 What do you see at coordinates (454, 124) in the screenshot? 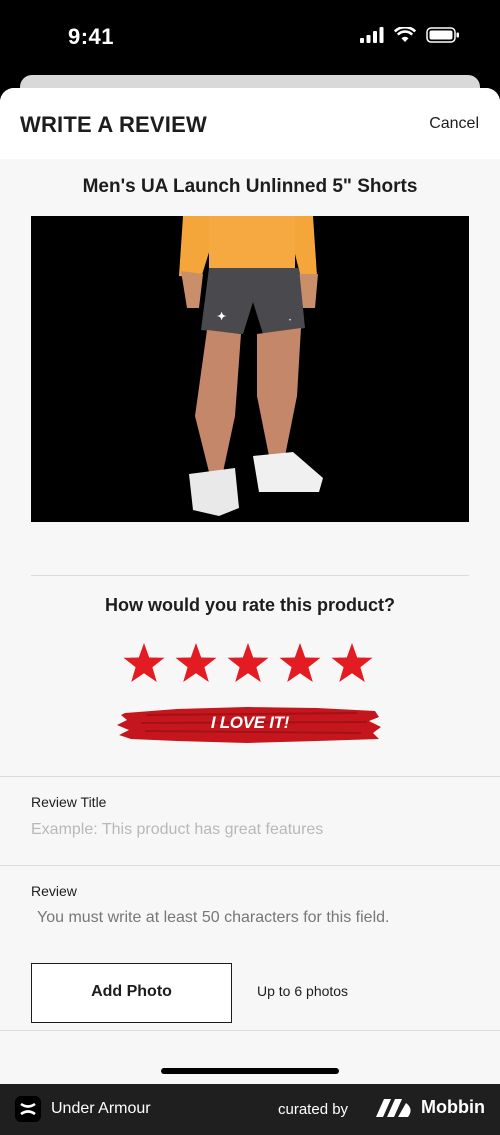
I see `cancel-button: Cancel` at bounding box center [454, 124].